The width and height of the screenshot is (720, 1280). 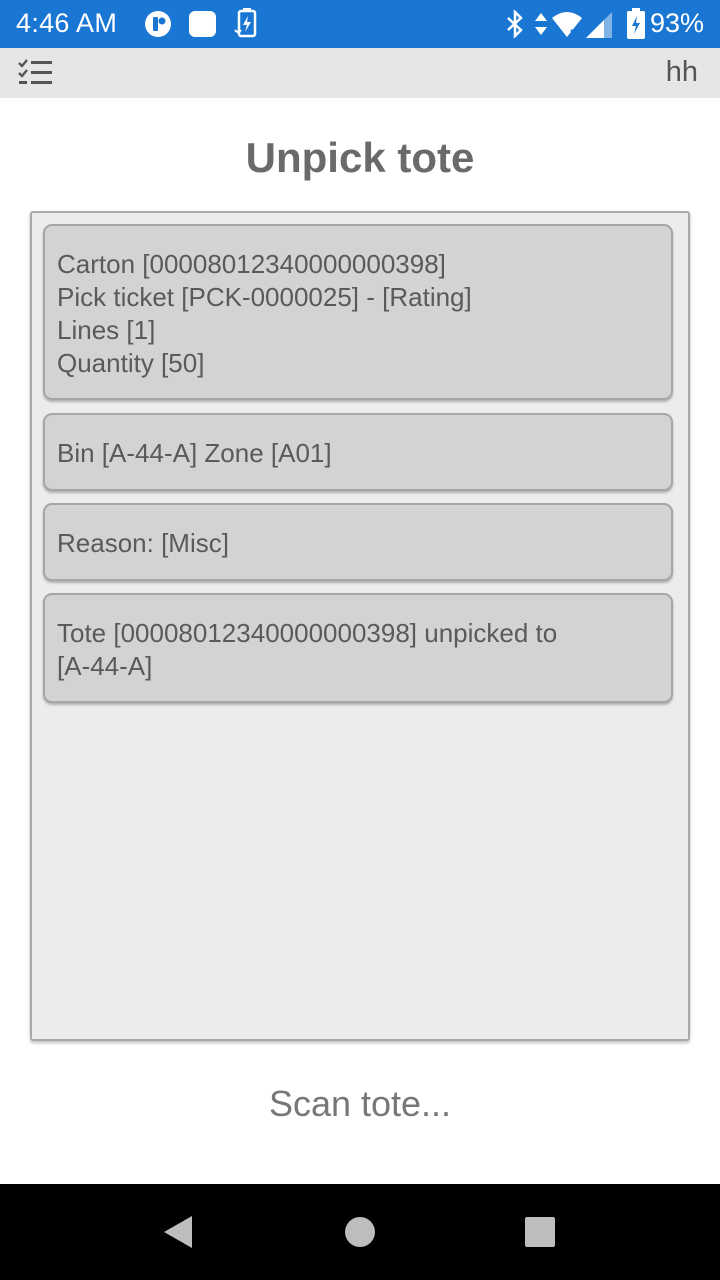 I want to click on recents-icon, so click(x=540, y=1232).